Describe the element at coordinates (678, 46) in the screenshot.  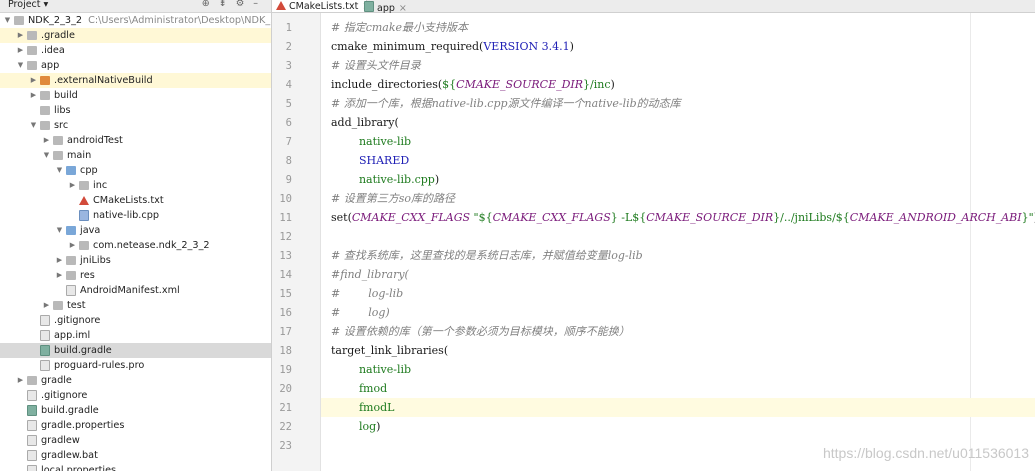
I see `code-line: cmake_minimum_required(VERSION 3.4.1)` at that location.